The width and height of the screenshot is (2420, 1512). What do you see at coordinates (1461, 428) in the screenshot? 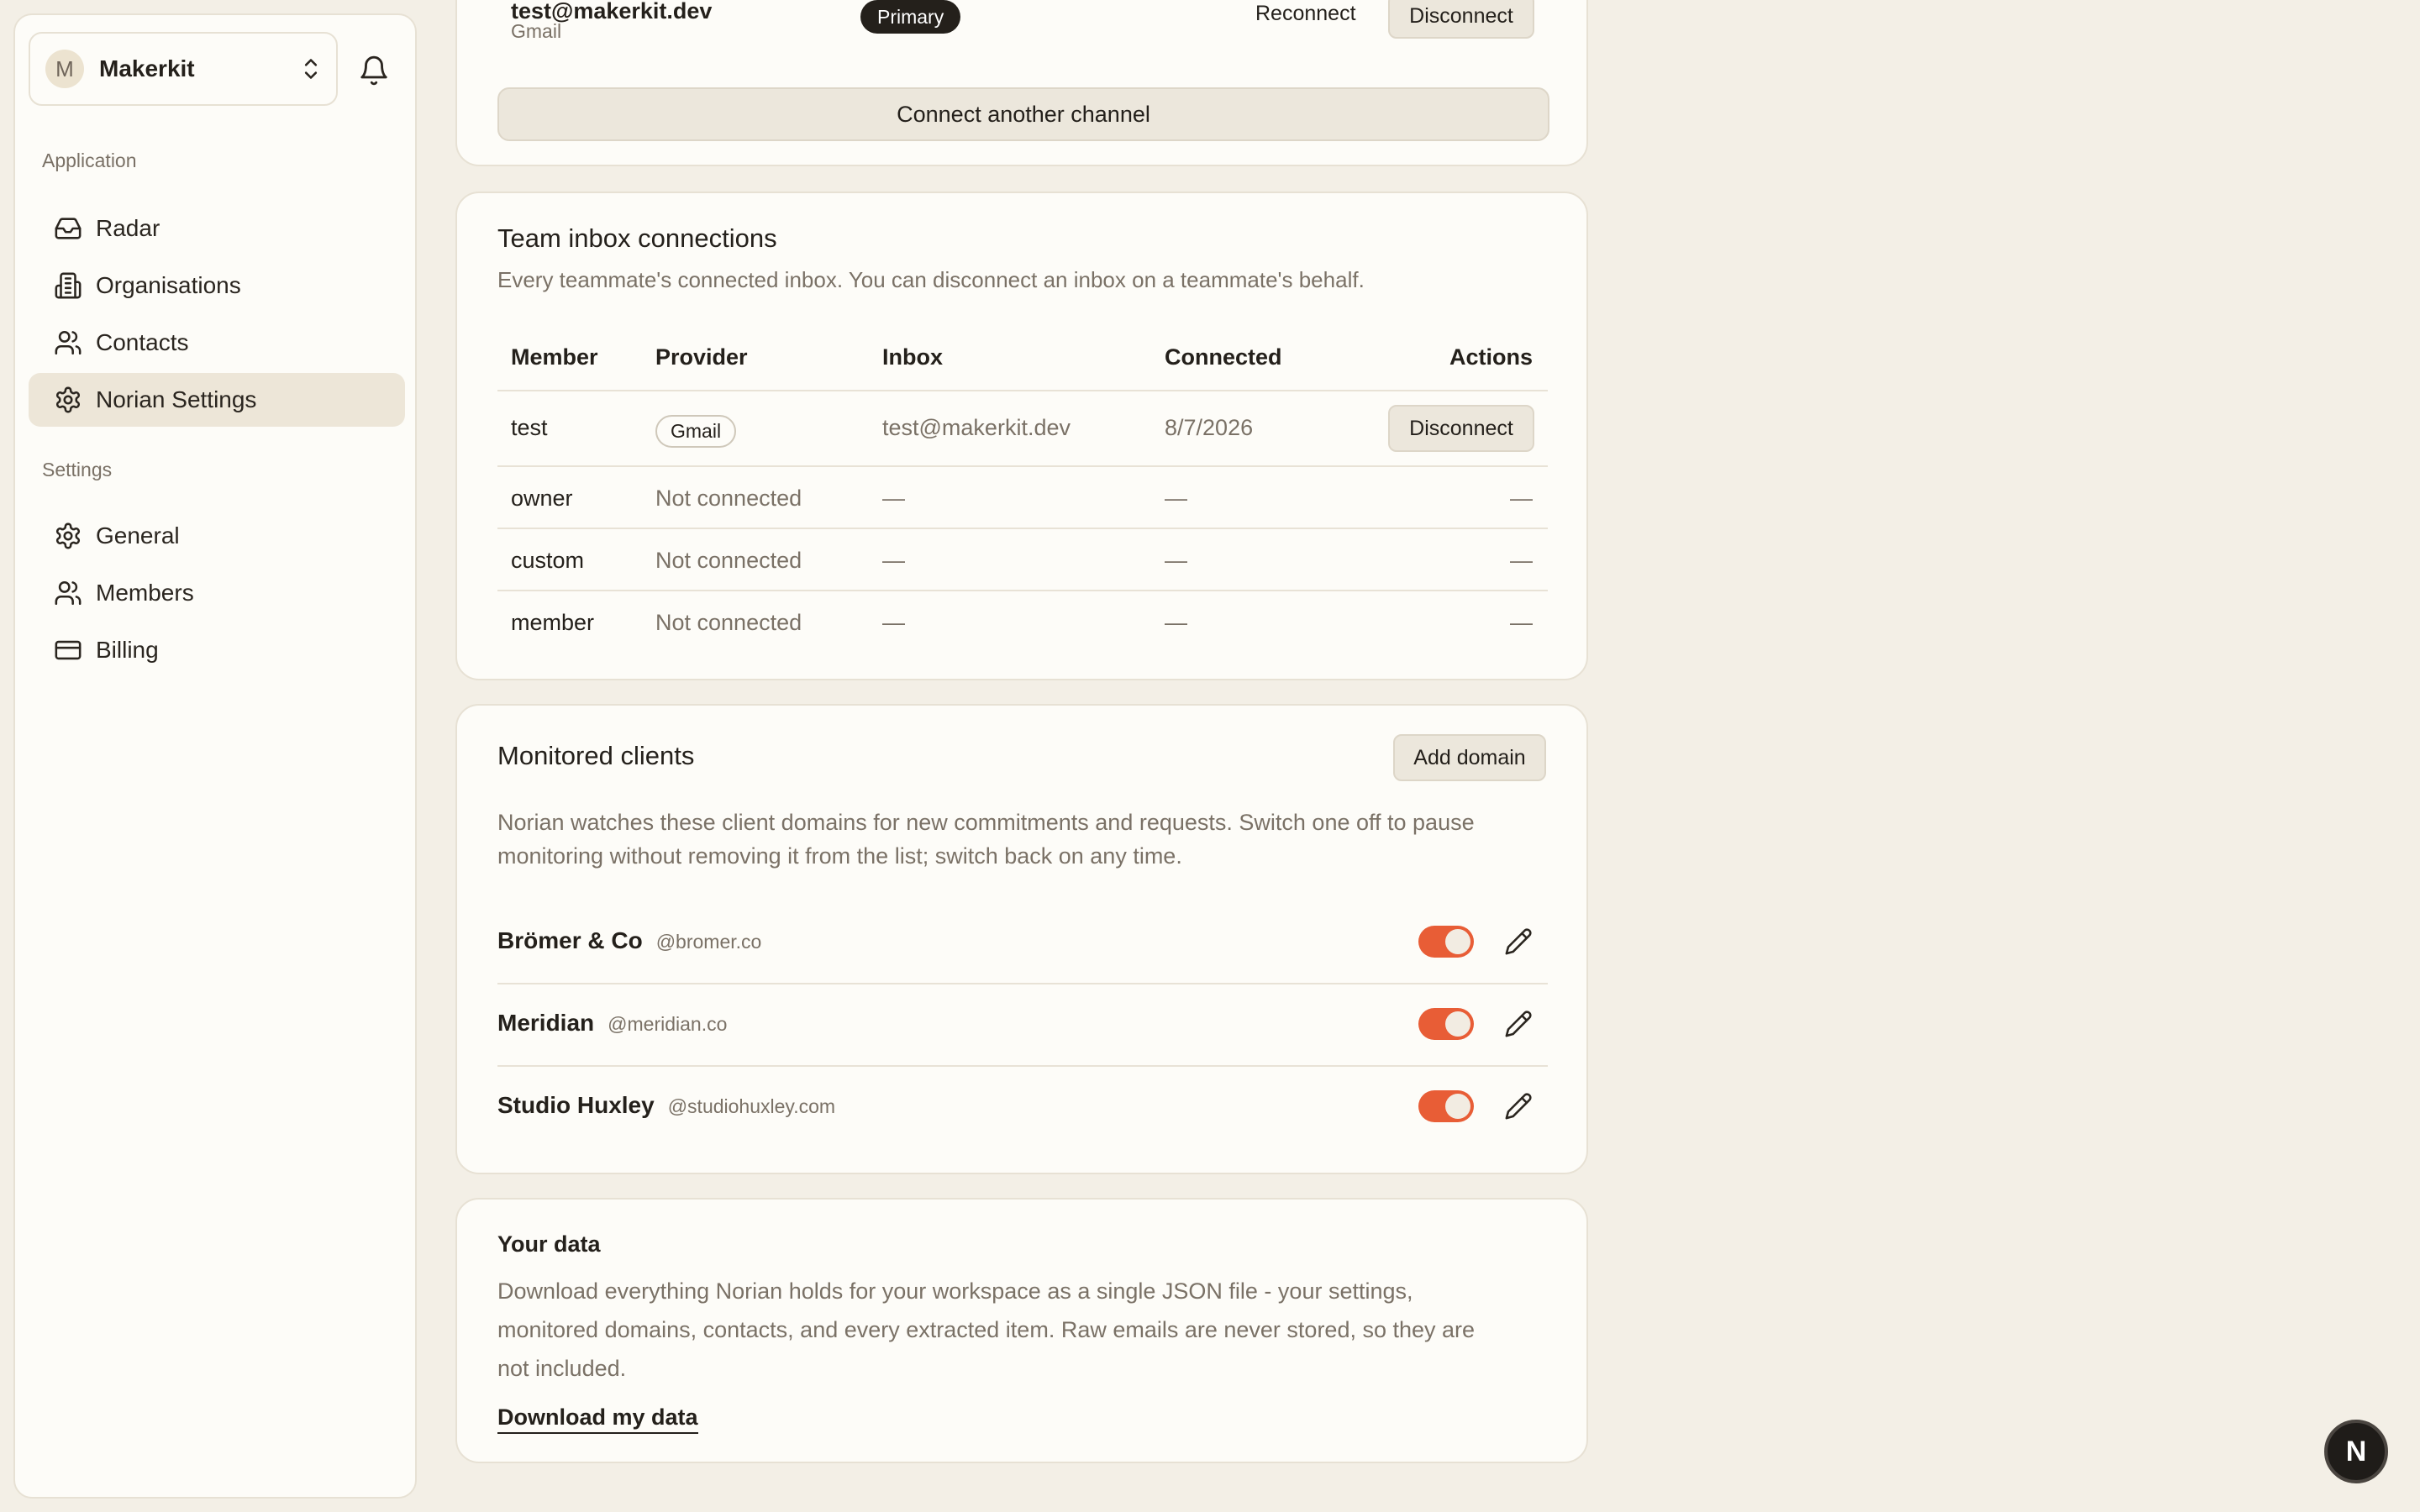
I see `disconnect-member-button: Disconnect` at bounding box center [1461, 428].